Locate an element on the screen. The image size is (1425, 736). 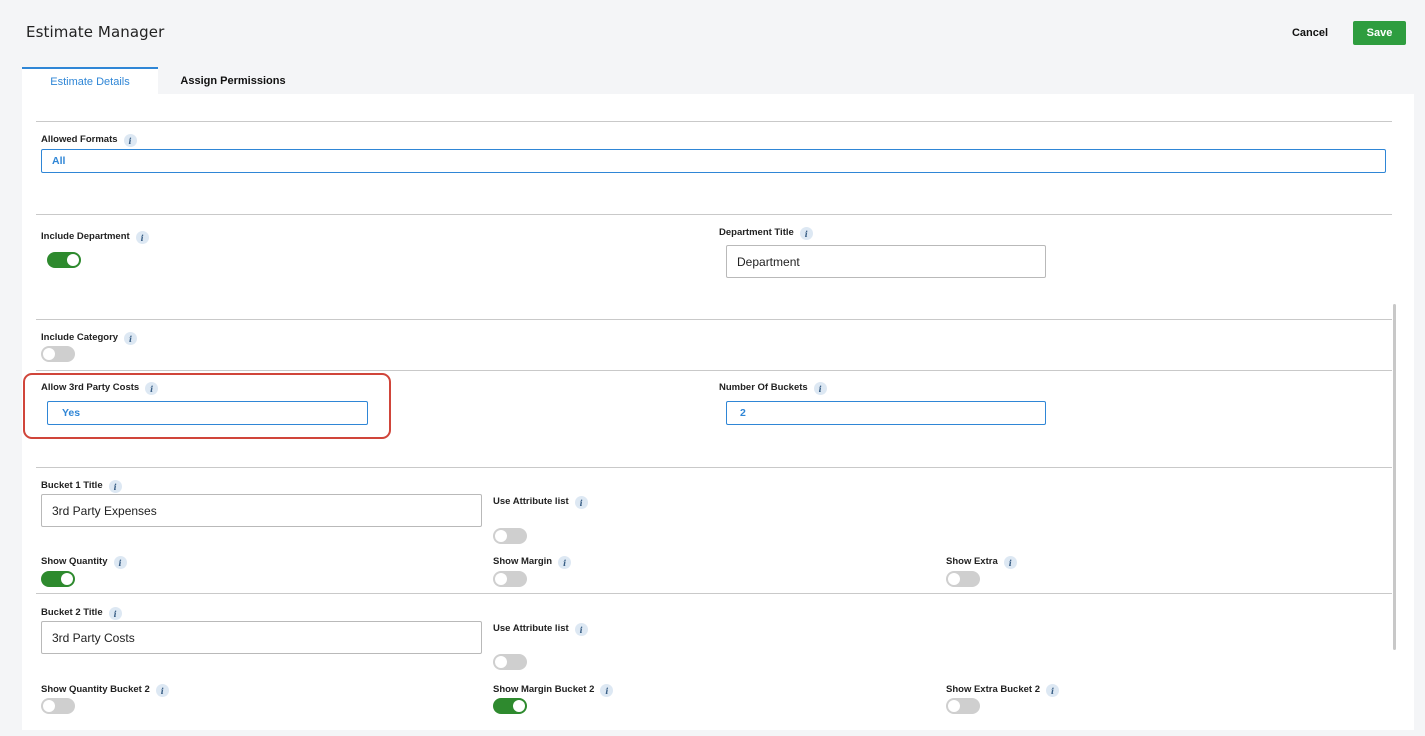
show-margin-toggle is located at coordinates (510, 579).